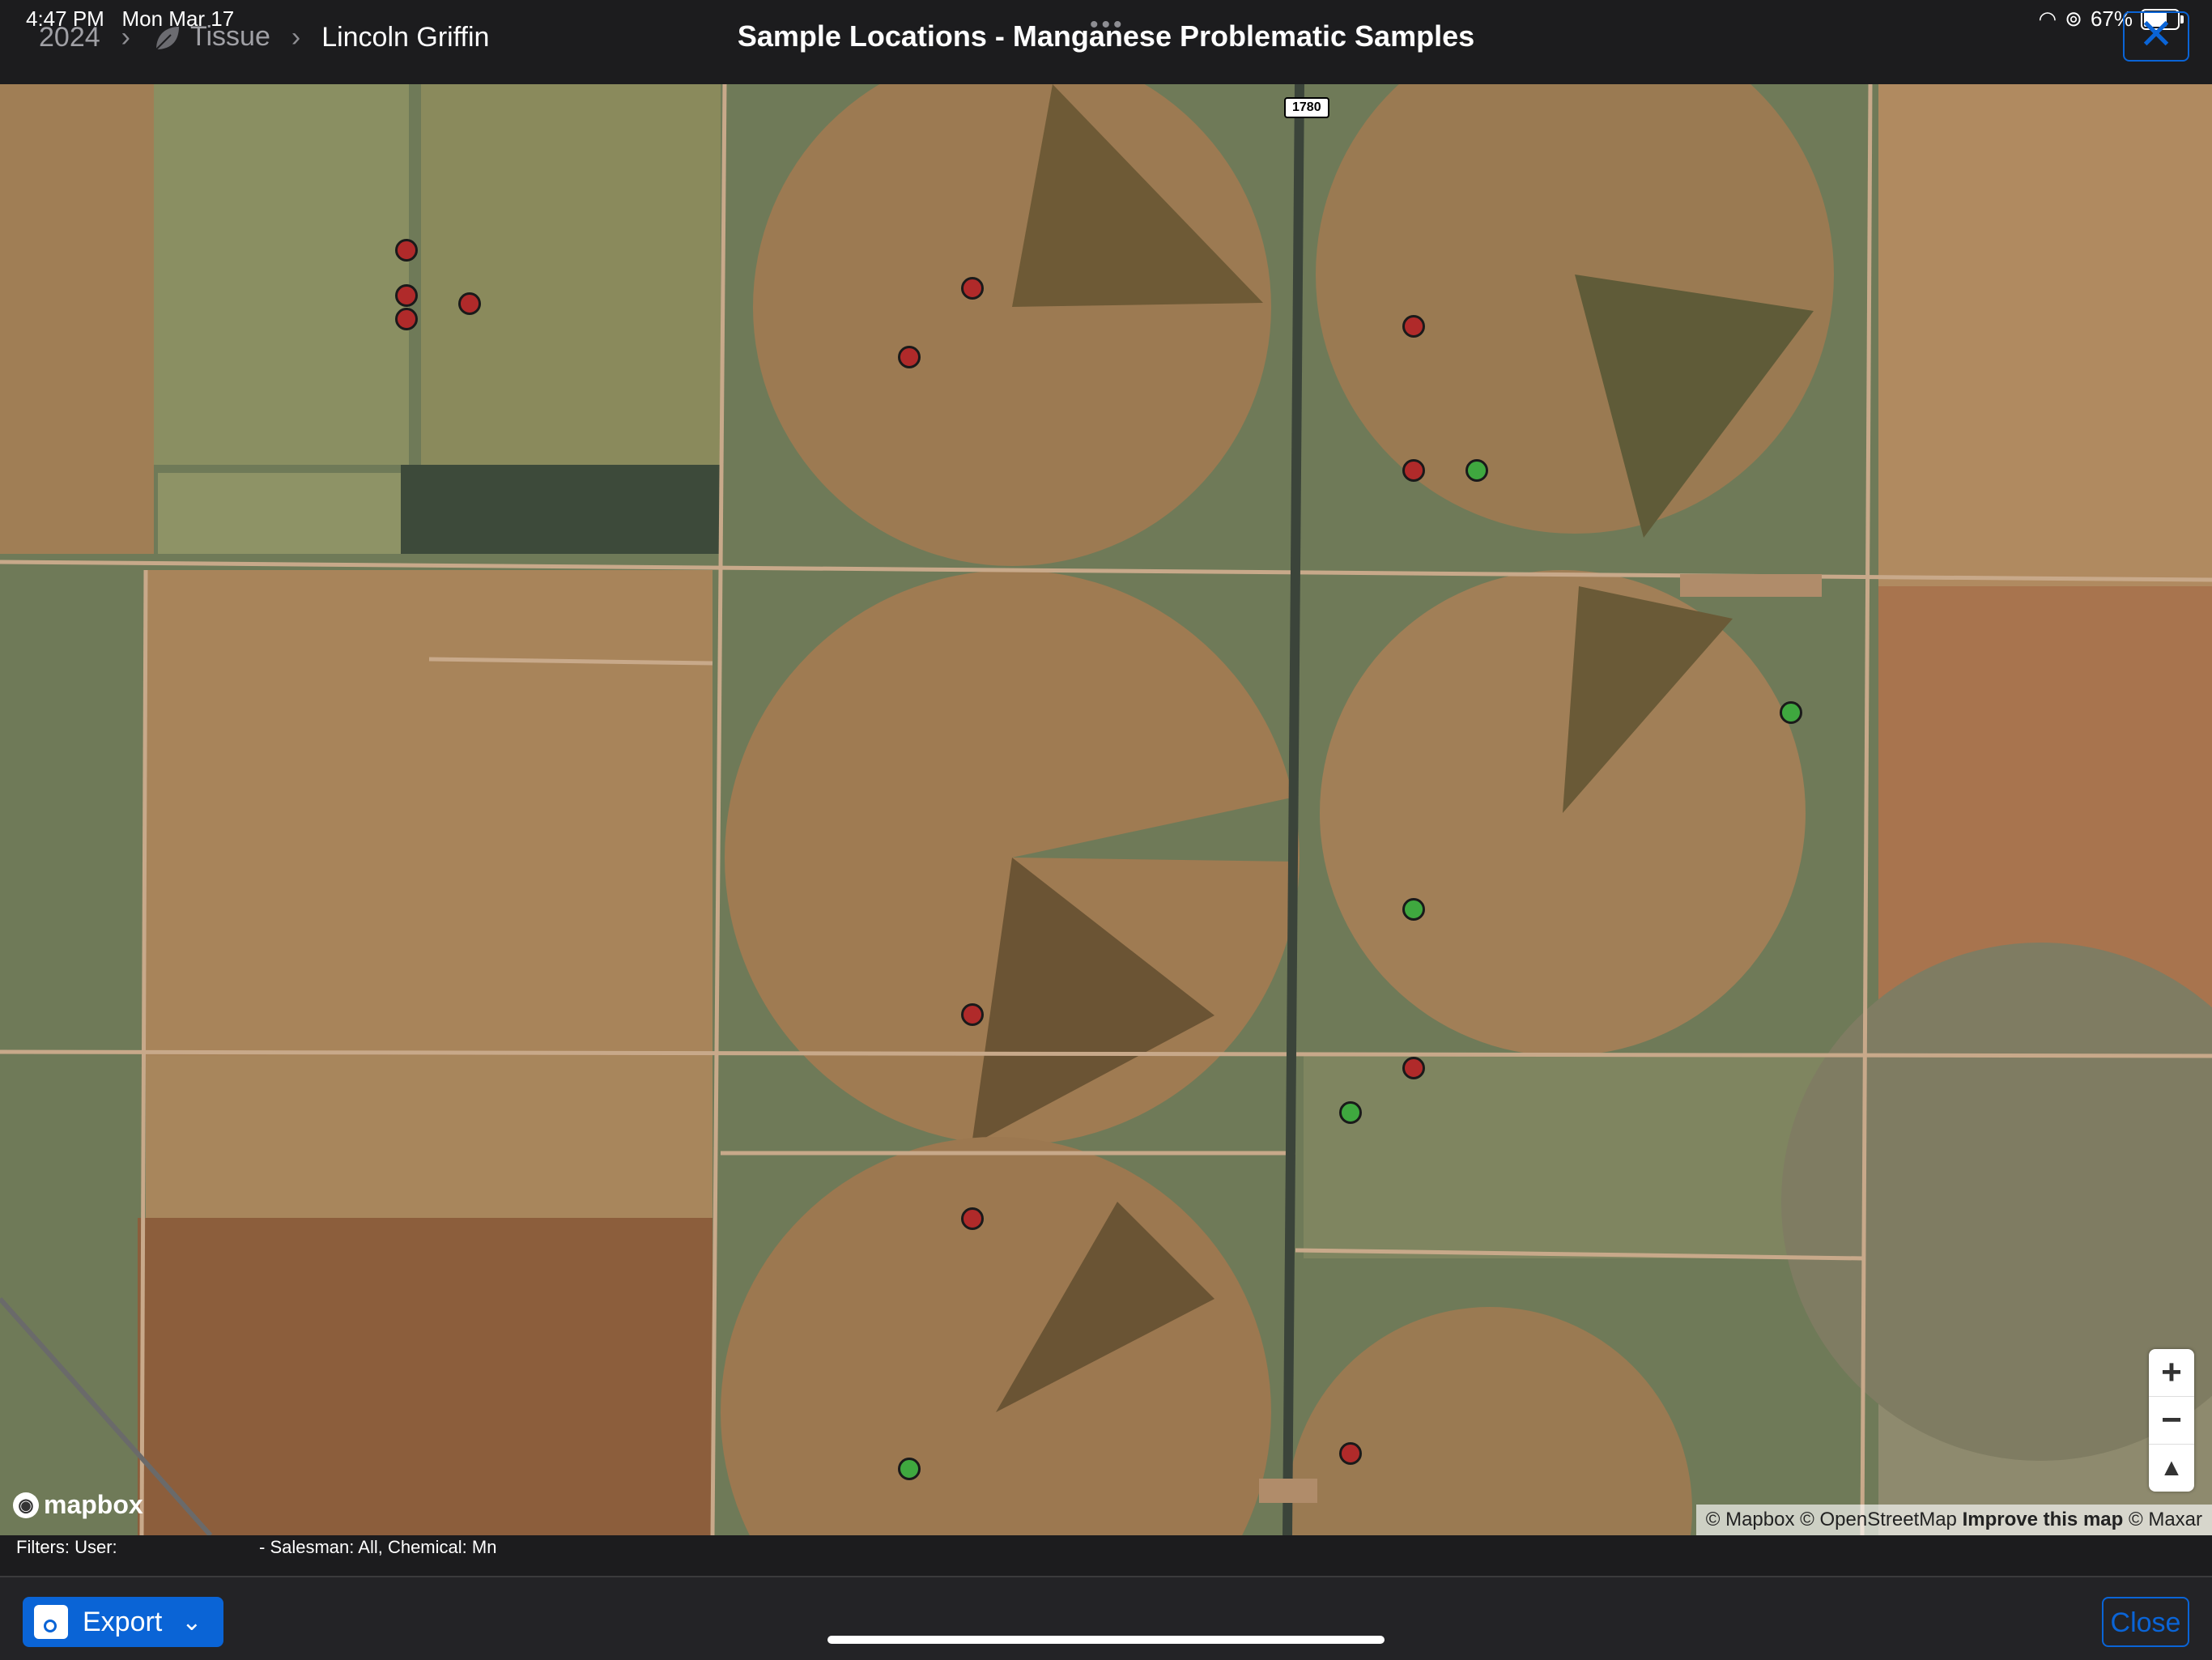  I want to click on close-icon: ✕, so click(2156, 36).